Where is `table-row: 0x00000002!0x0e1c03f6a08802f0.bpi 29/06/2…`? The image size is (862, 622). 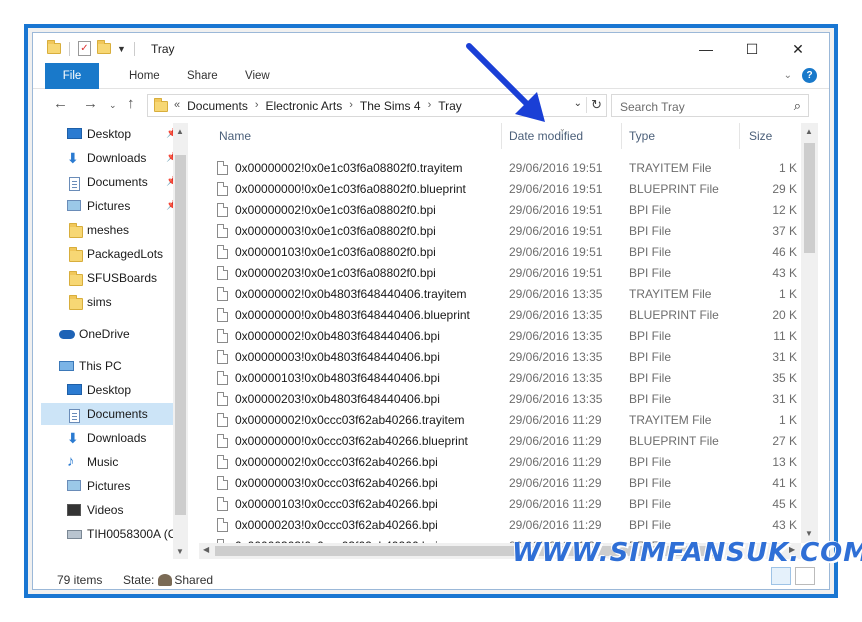
table-row: 0x00000002!0x0e1c03f6a08802f0.bpi 29/06/2… is located at coordinates (499, 210).